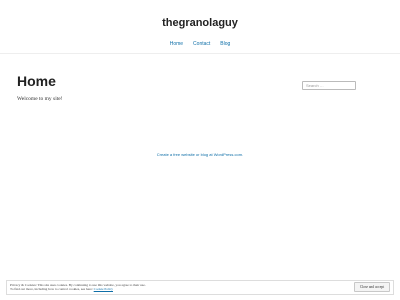 This screenshot has width=400, height=300. What do you see at coordinates (36, 81) in the screenshot?
I see `page-title: Home` at bounding box center [36, 81].